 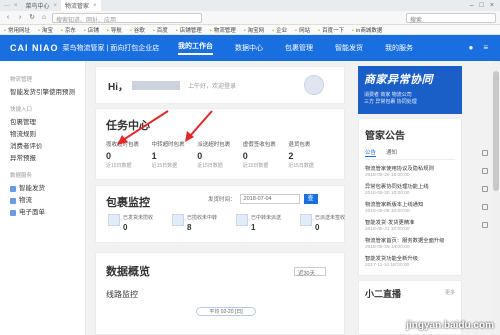 I want to click on browser-tab-active: 物流管家 ×, so click(x=81, y=5).